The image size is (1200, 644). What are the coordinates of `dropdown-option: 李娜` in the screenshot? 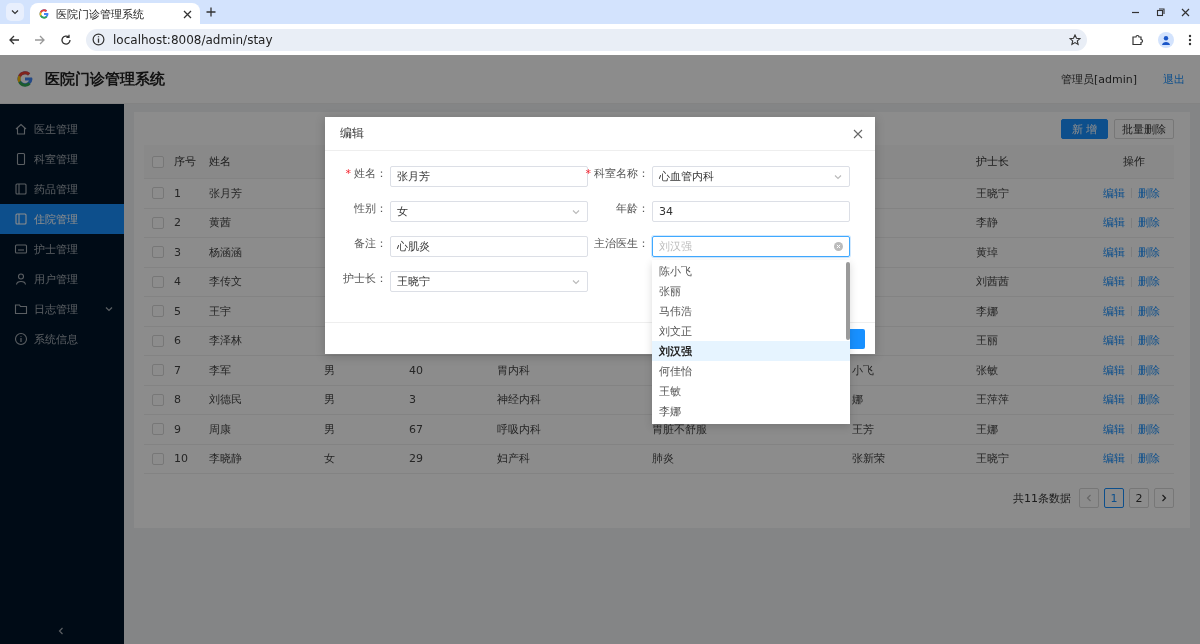 It's located at (751, 411).